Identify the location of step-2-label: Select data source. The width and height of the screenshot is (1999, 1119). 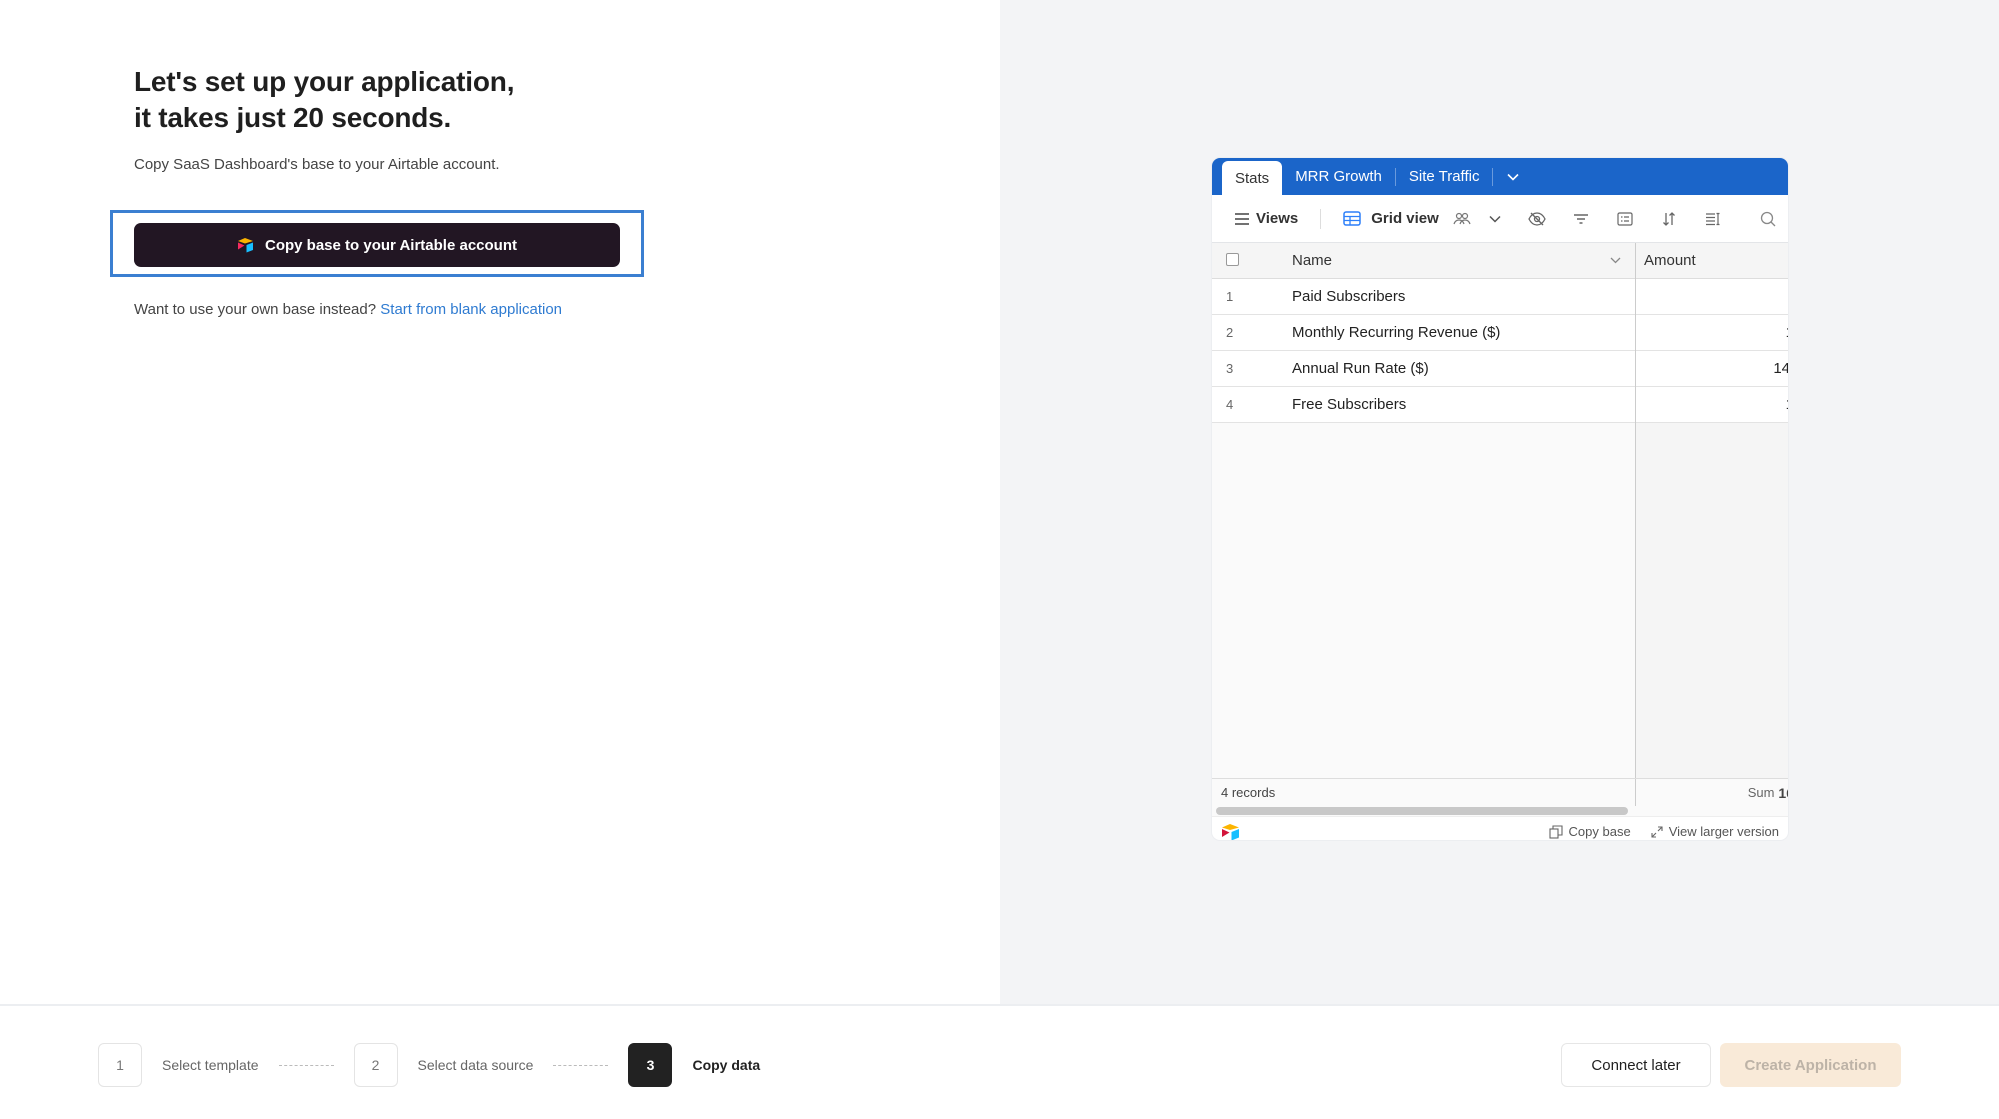
(475, 1065).